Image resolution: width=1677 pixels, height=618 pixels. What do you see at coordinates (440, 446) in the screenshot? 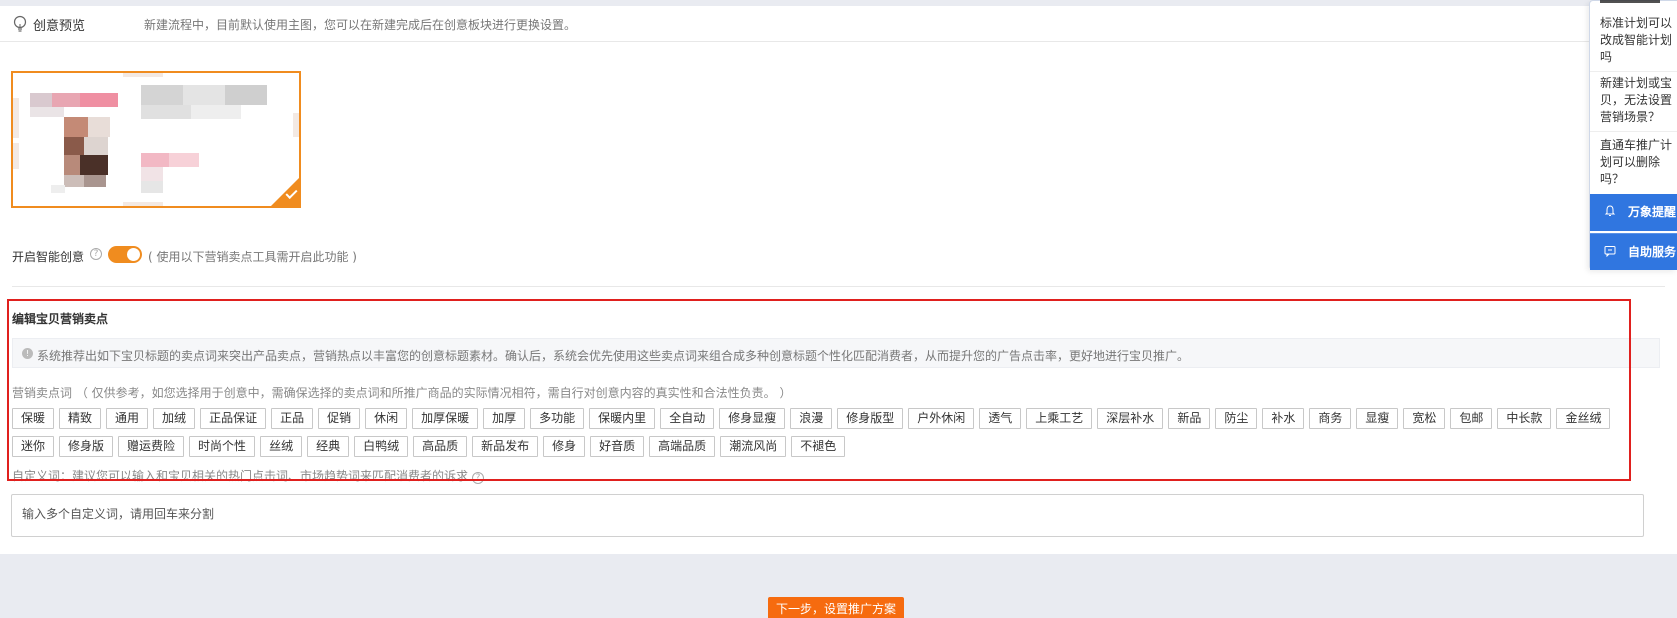
I see `keyword-tag: 高品质` at bounding box center [440, 446].